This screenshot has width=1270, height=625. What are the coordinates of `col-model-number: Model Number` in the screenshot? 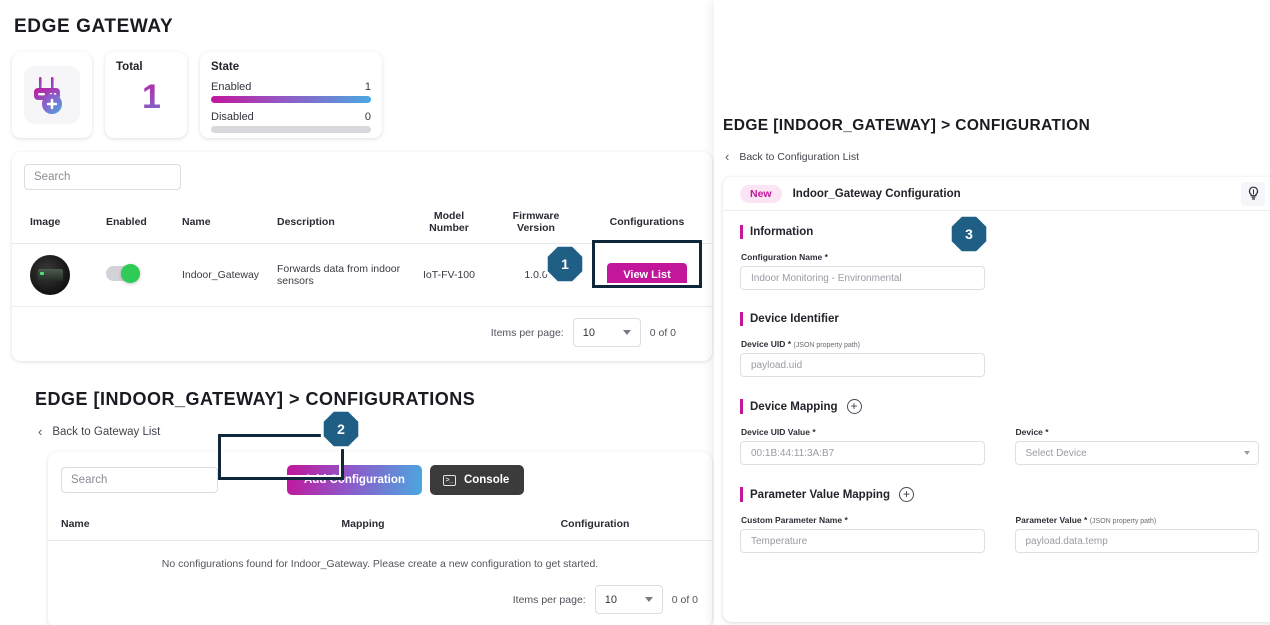 It's located at (449, 222).